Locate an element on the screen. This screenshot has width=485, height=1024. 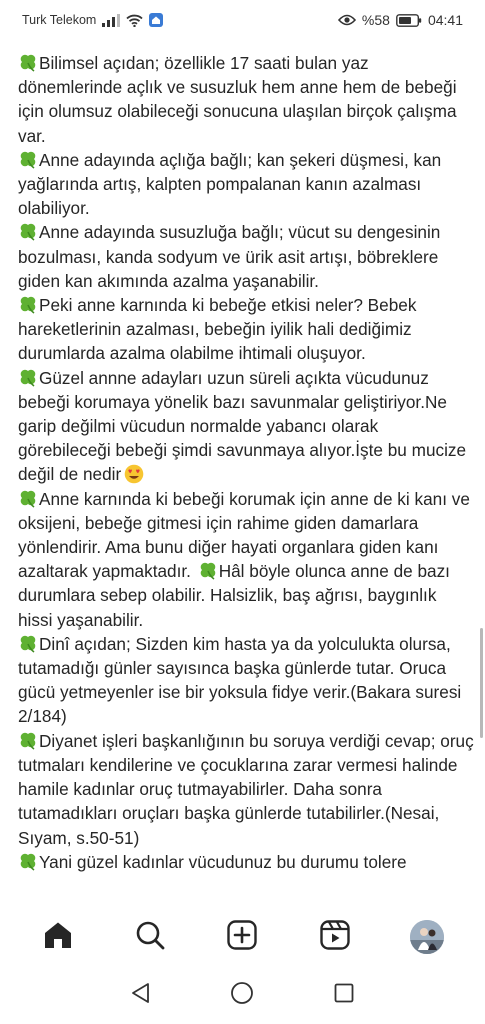
status-left: Turk Telekom is located at coordinates (93, 20).